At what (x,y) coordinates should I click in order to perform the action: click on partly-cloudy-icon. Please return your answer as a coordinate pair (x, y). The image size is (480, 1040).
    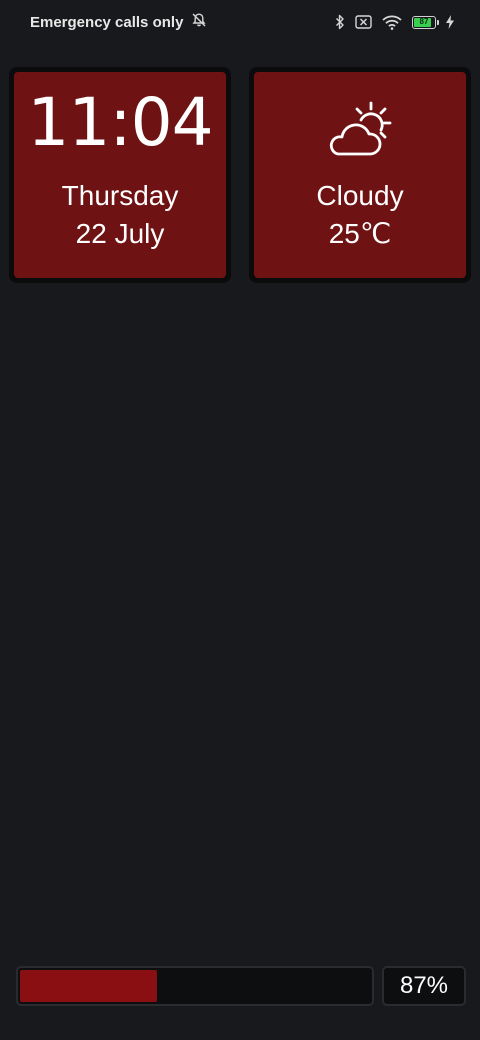
    Looking at the image, I should click on (360, 128).